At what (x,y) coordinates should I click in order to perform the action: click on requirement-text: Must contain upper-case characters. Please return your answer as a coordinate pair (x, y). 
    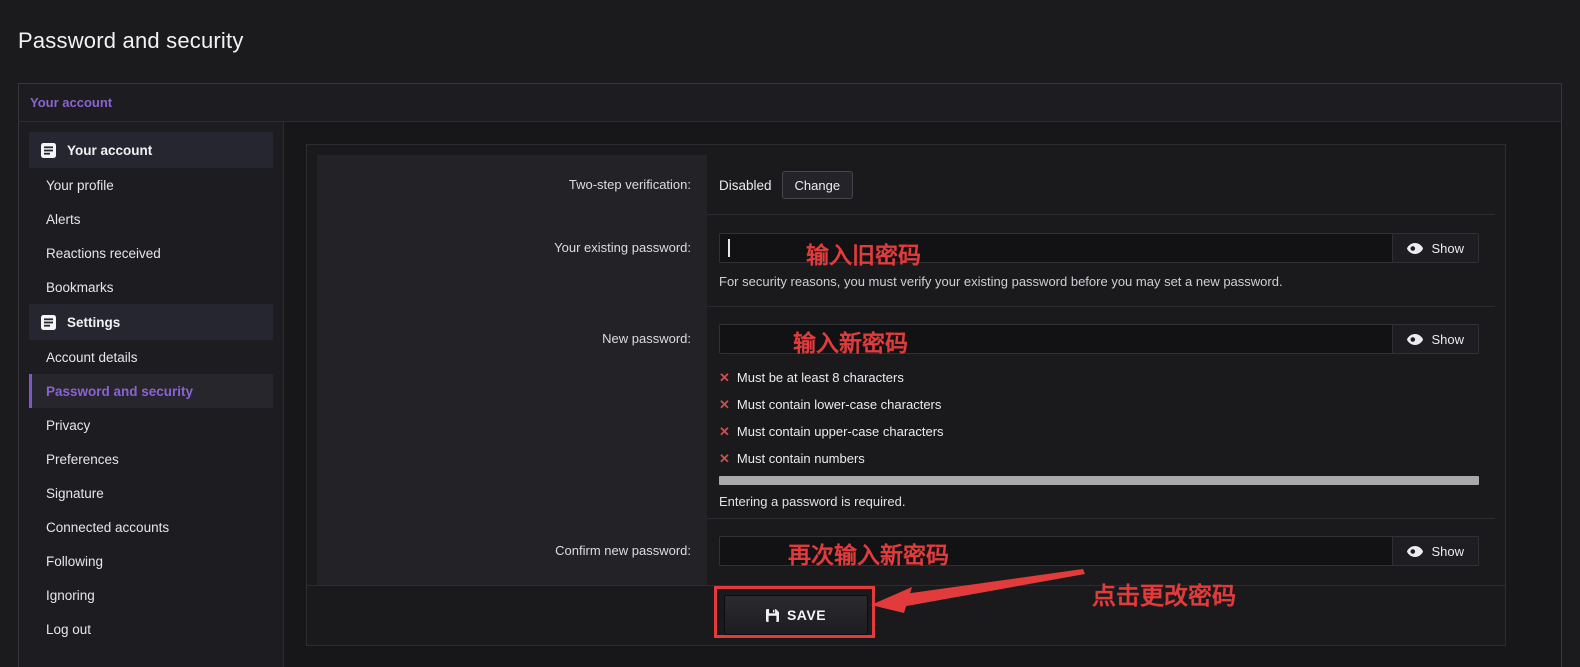
    Looking at the image, I should click on (840, 431).